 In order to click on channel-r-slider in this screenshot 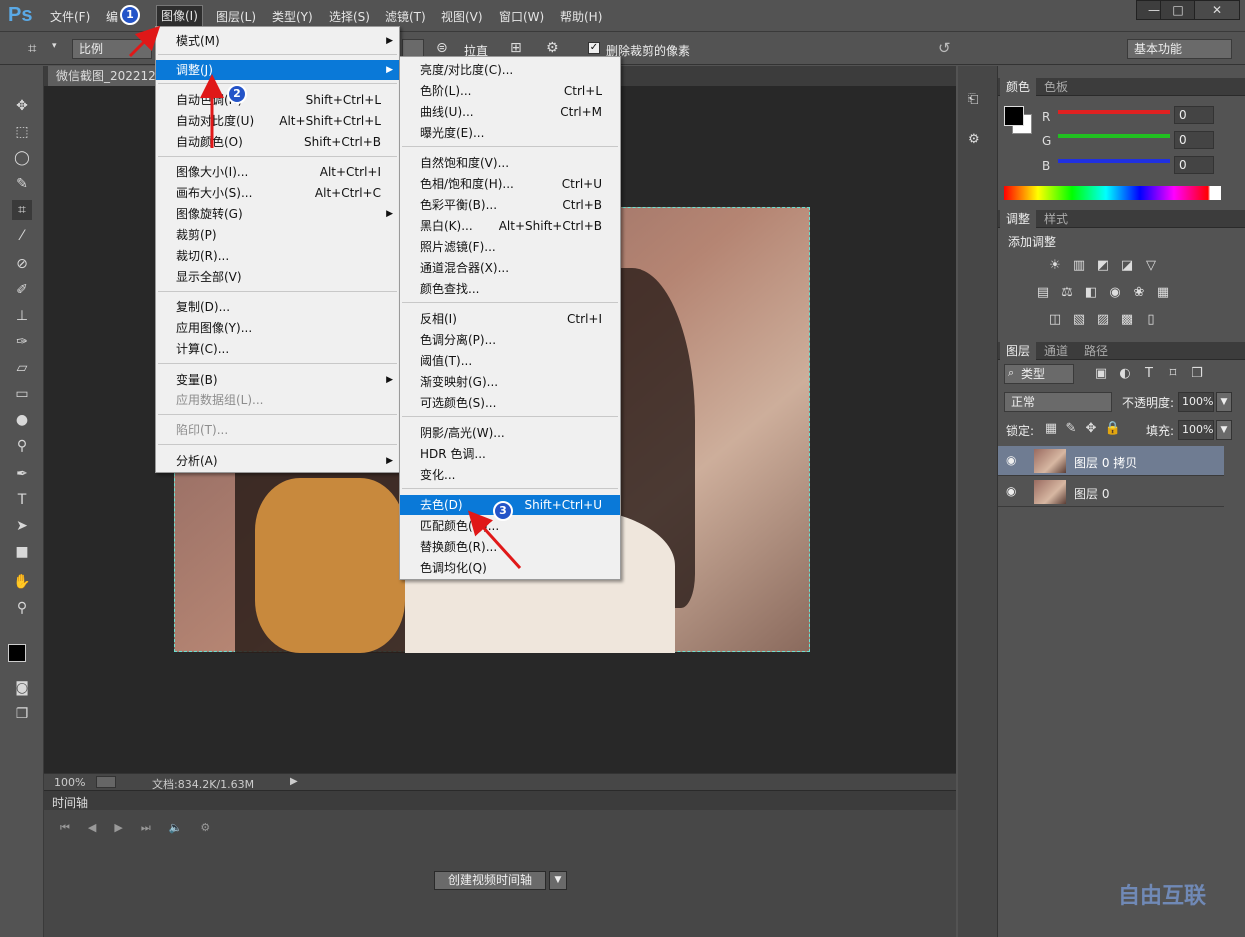, I will do `click(1114, 112)`.